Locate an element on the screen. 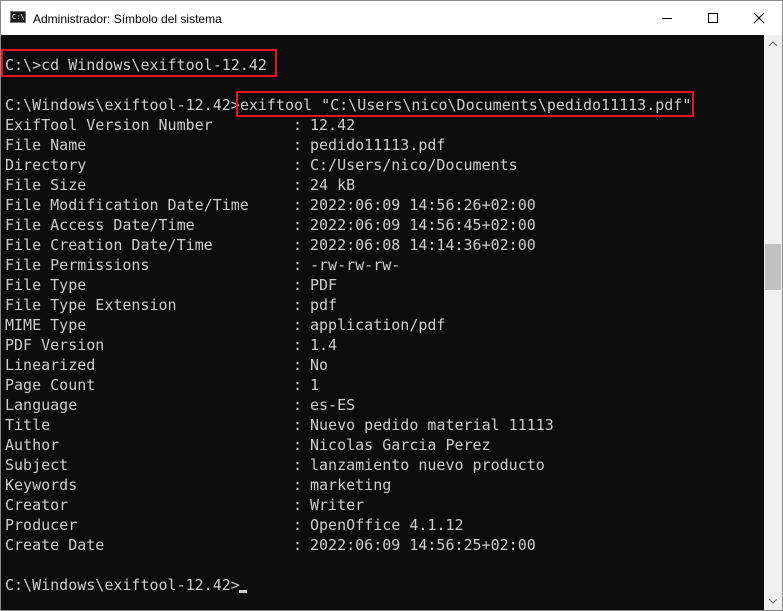  field-value: Nicolas Garcia Perez is located at coordinates (400, 445).